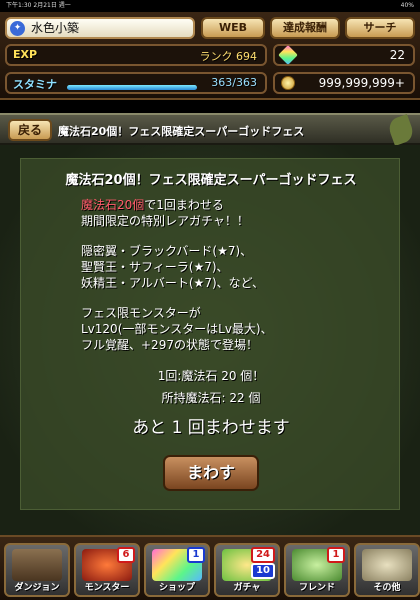 This screenshot has width=420, height=600. What do you see at coordinates (35, 84) in the screenshot?
I see `stamina-label: スタミナ` at bounding box center [35, 84].